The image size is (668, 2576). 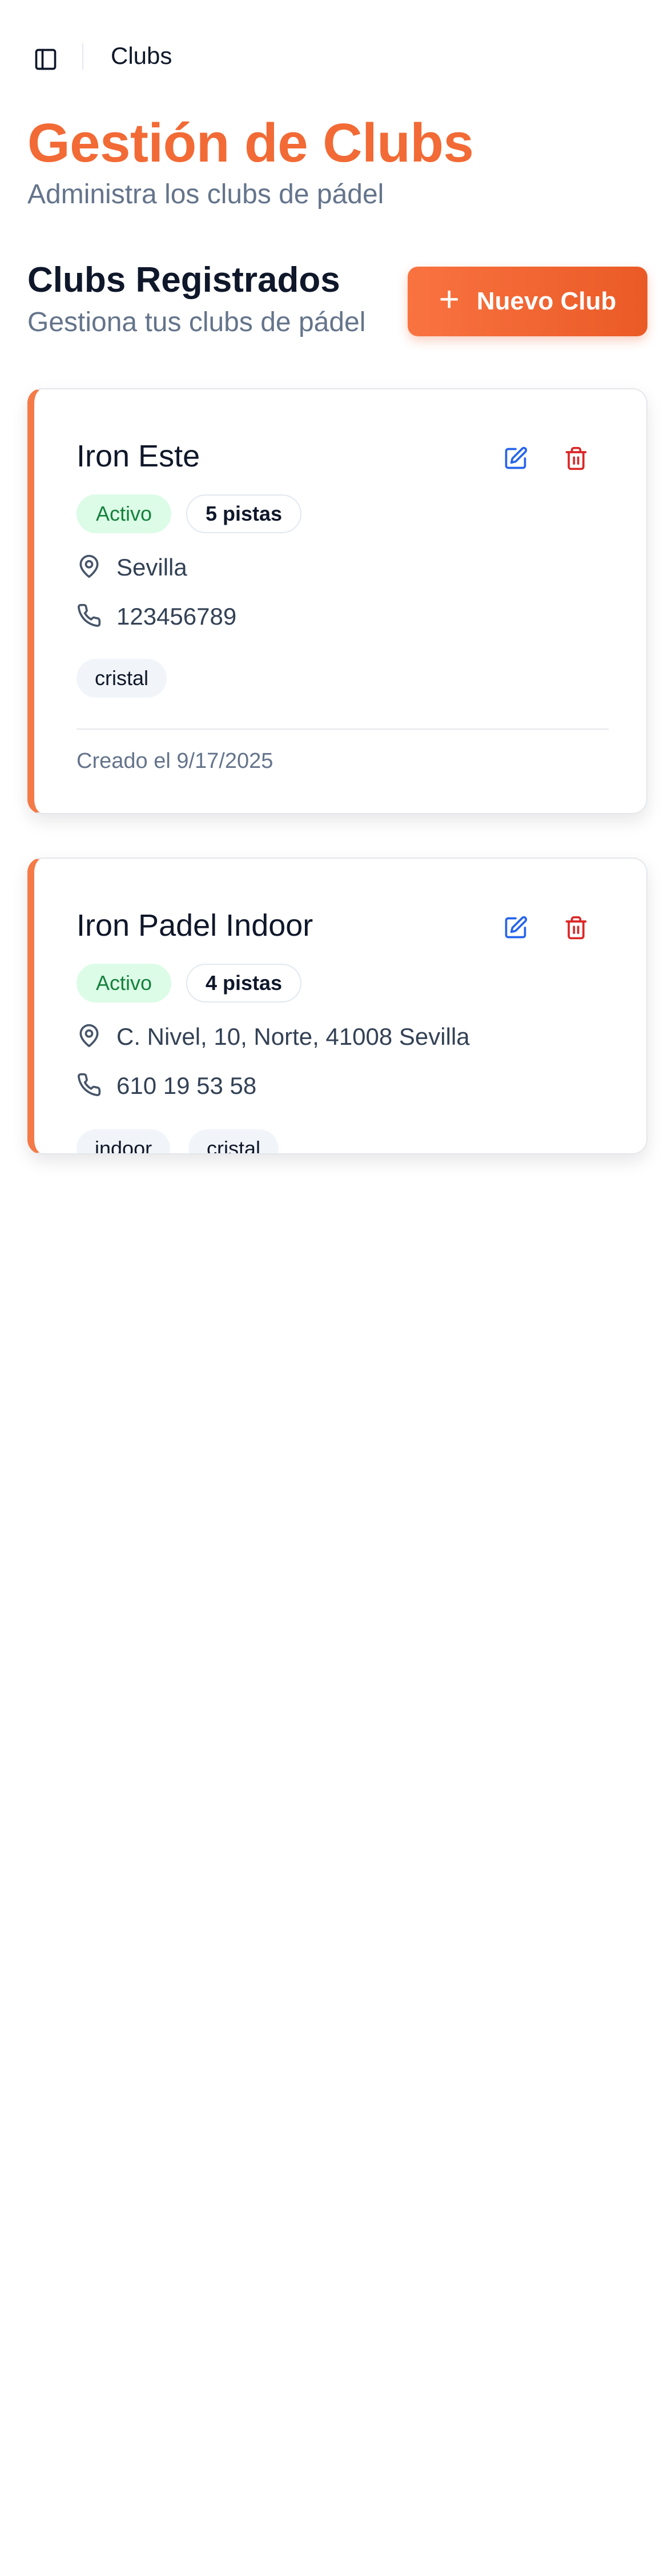 I want to click on section-title: Clubs Registrados, so click(x=183, y=280).